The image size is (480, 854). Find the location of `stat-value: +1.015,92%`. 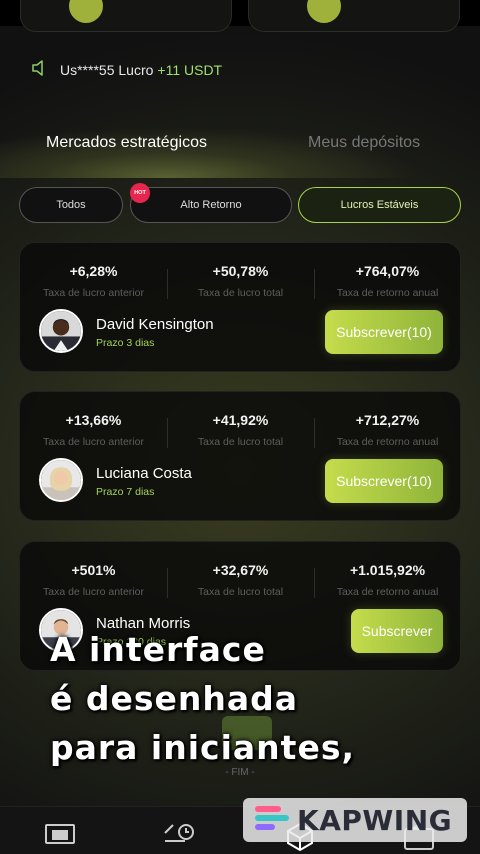

stat-value: +1.015,92% is located at coordinates (387, 570).